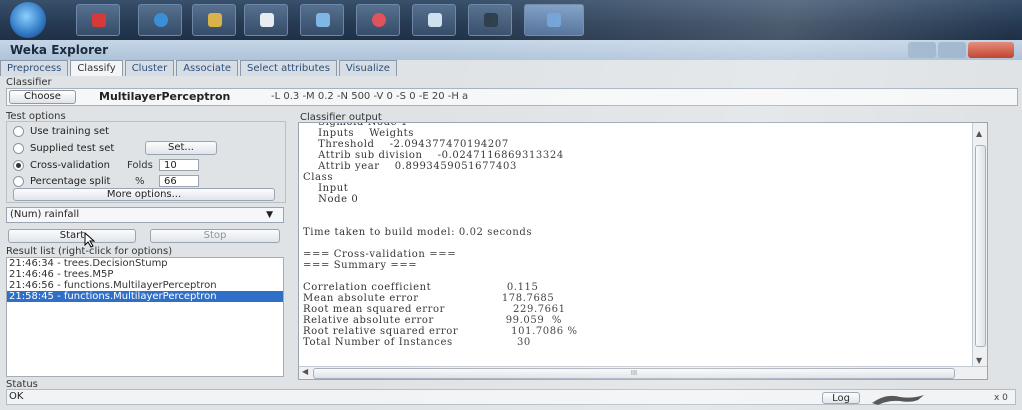 Image resolution: width=1022 pixels, height=410 pixels. Describe the element at coordinates (98, 20) in the screenshot. I see `taskbar-app-media` at that location.